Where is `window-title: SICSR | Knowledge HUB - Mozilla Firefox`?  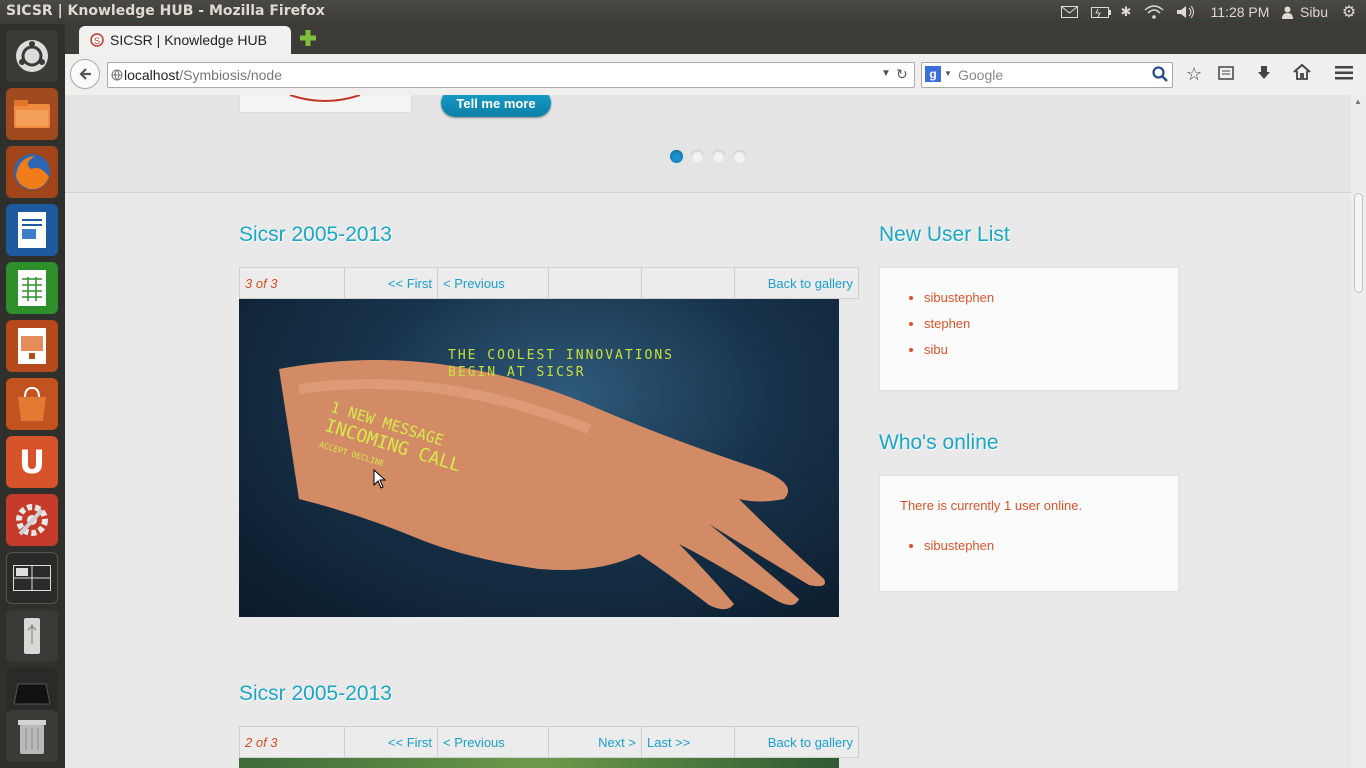 window-title: SICSR | Knowledge HUB - Mozilla Firefox is located at coordinates (165, 11).